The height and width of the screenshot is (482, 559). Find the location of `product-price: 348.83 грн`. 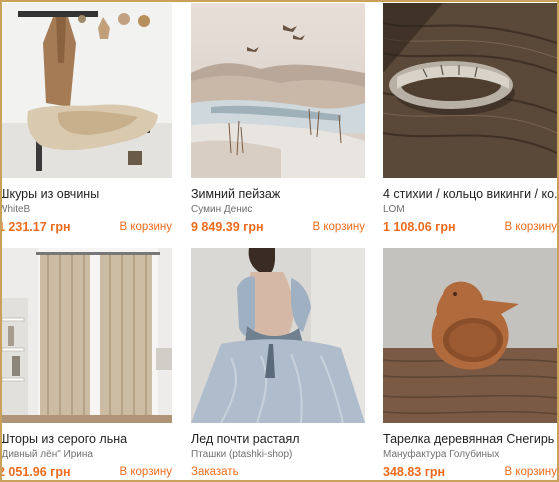

product-price: 348.83 грн is located at coordinates (414, 472).